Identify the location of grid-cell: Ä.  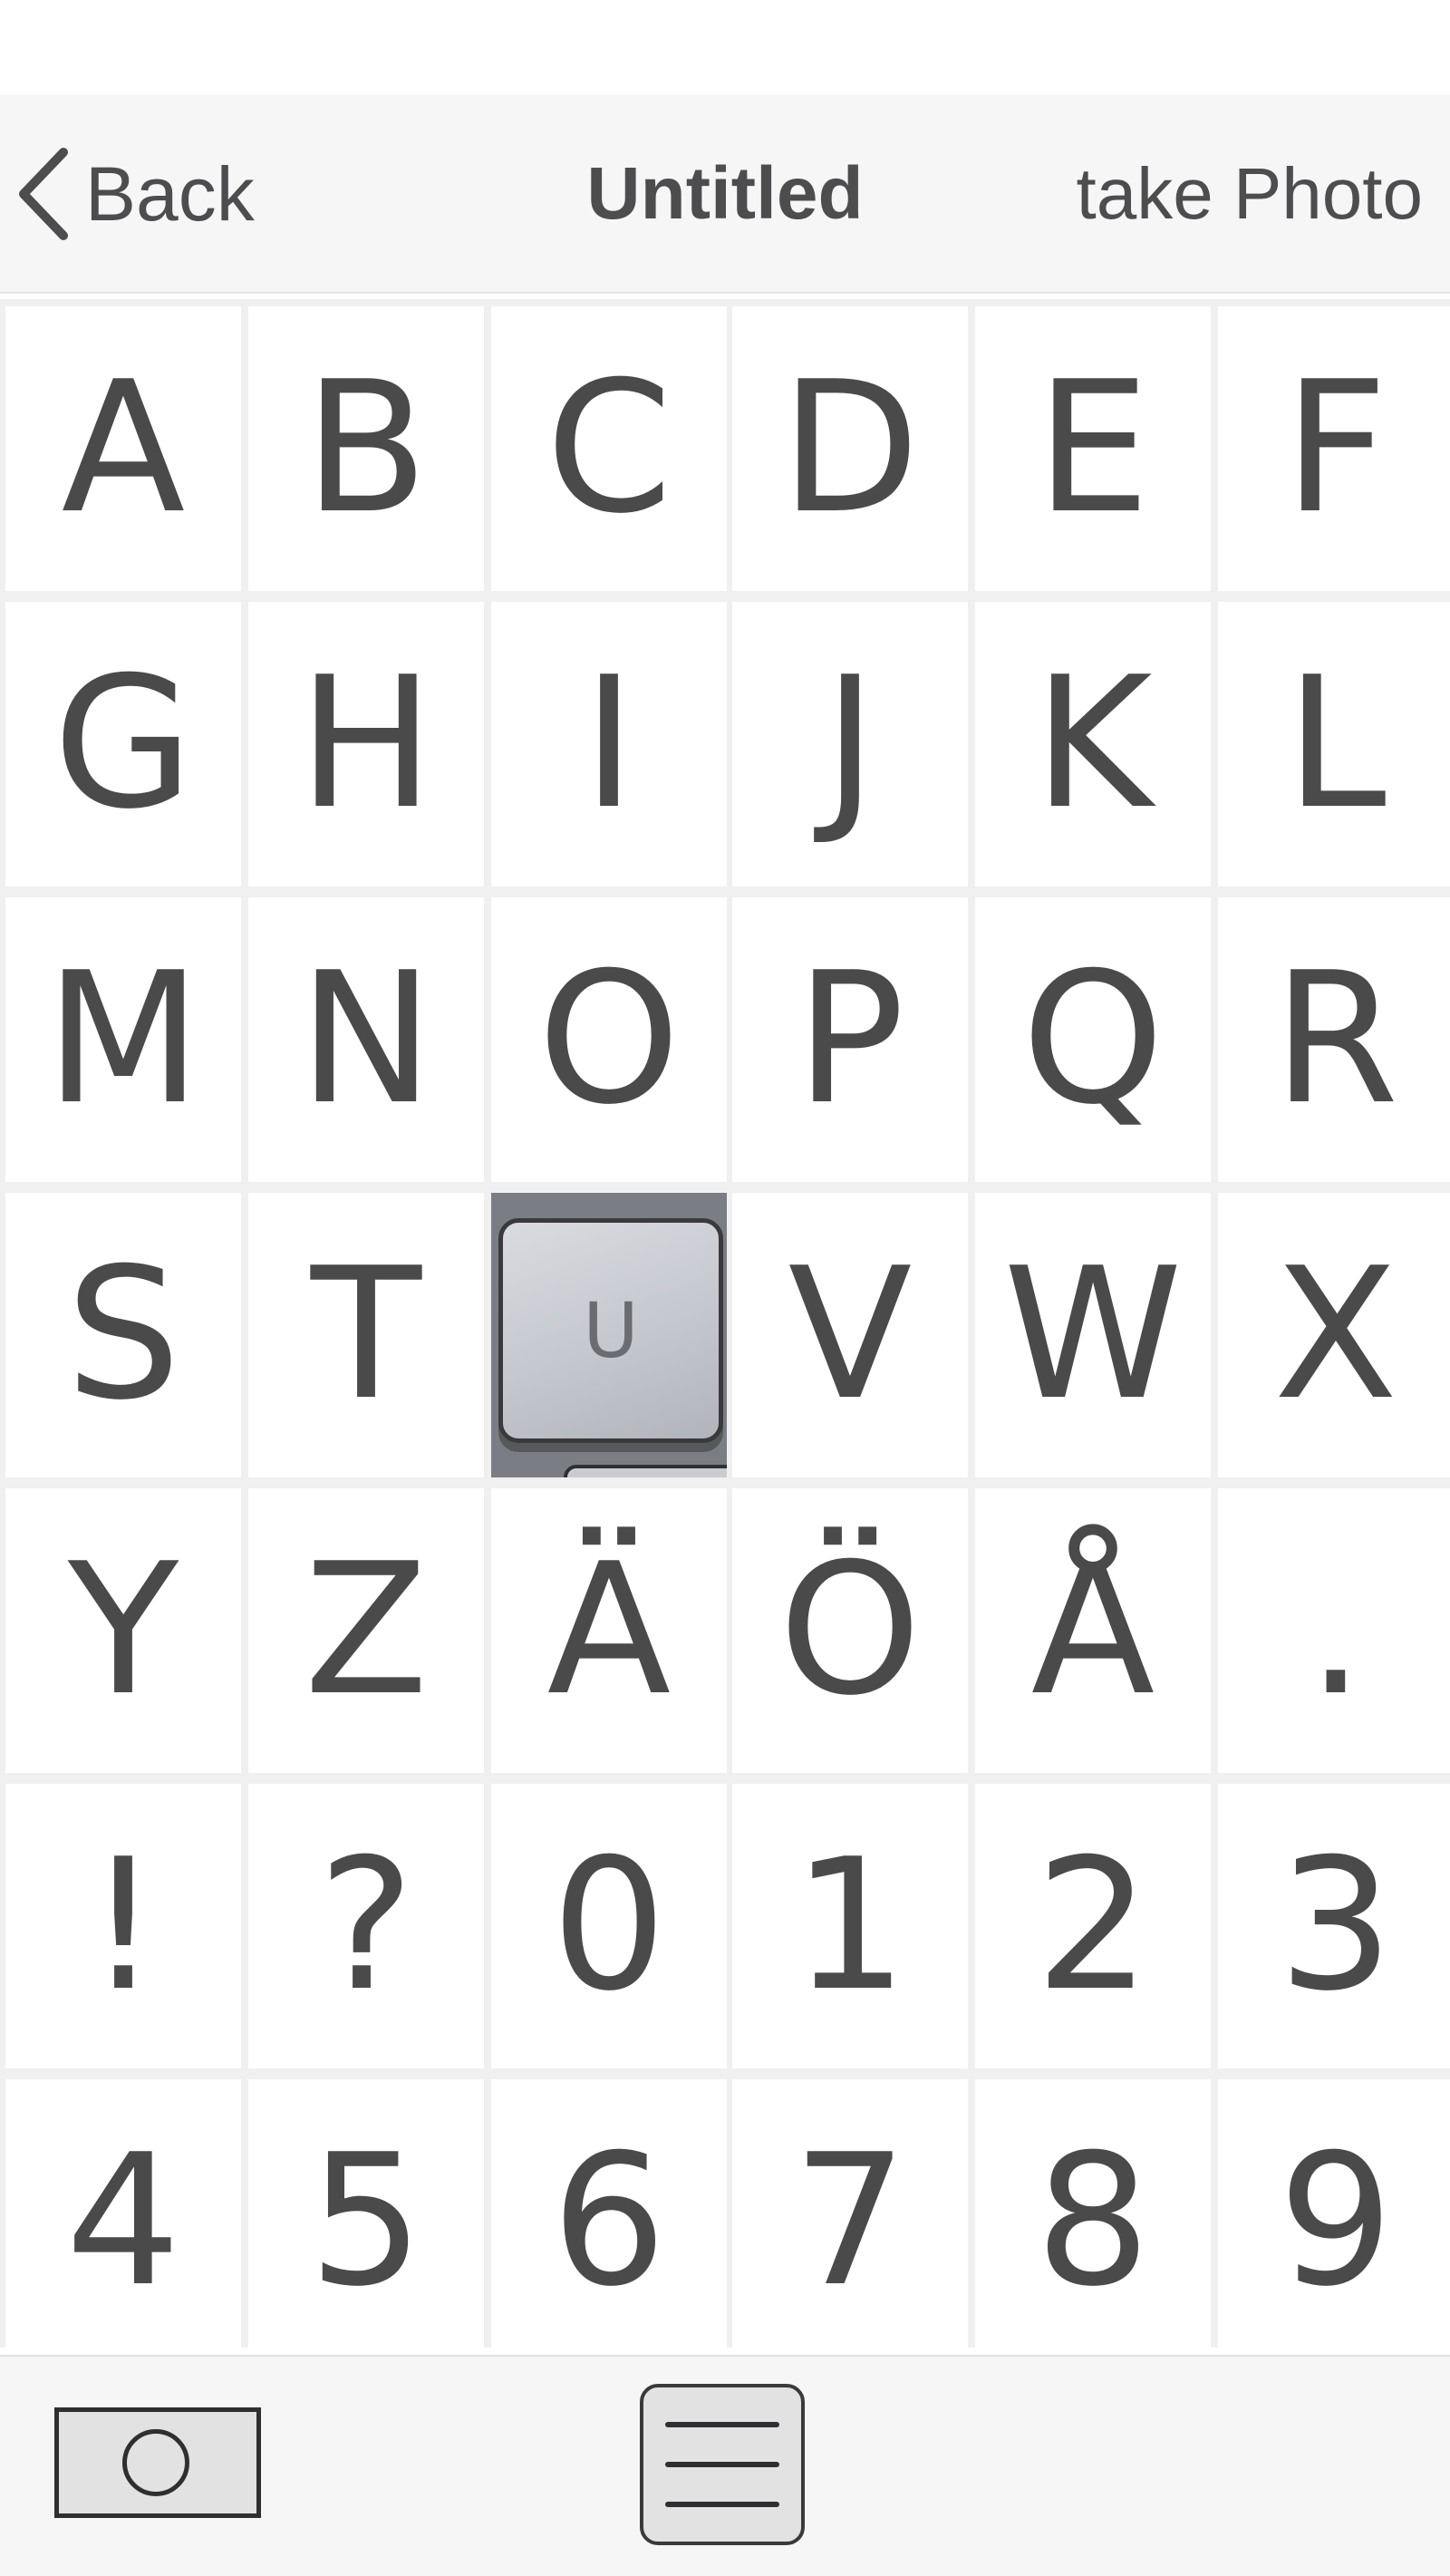
(609, 1630).